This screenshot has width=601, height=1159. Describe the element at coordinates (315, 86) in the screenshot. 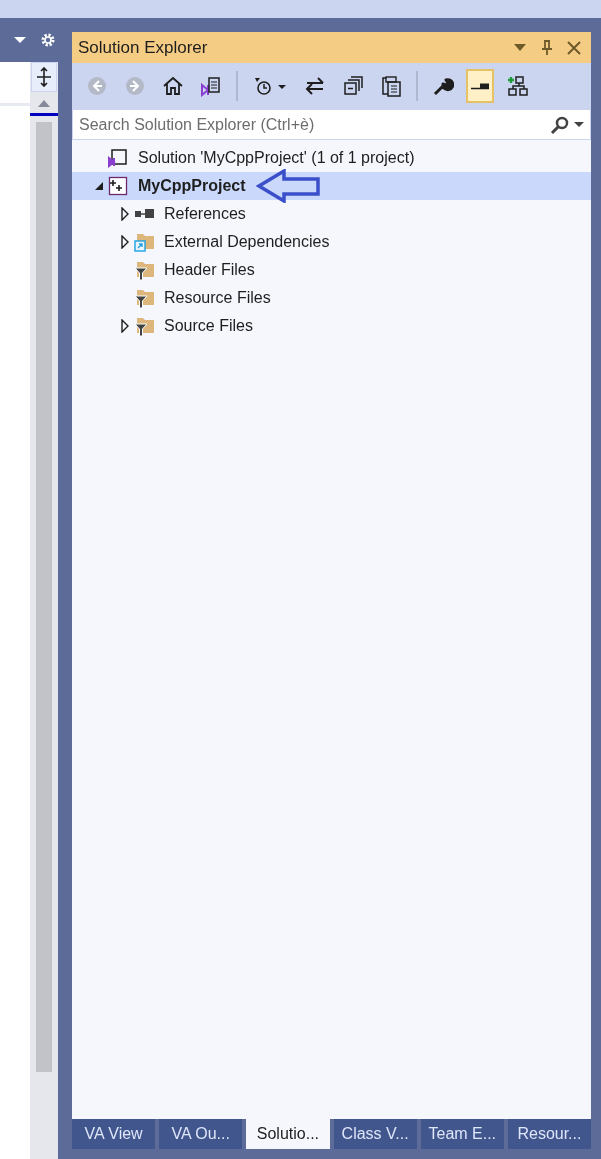

I see `two-way-arrows-icon` at that location.